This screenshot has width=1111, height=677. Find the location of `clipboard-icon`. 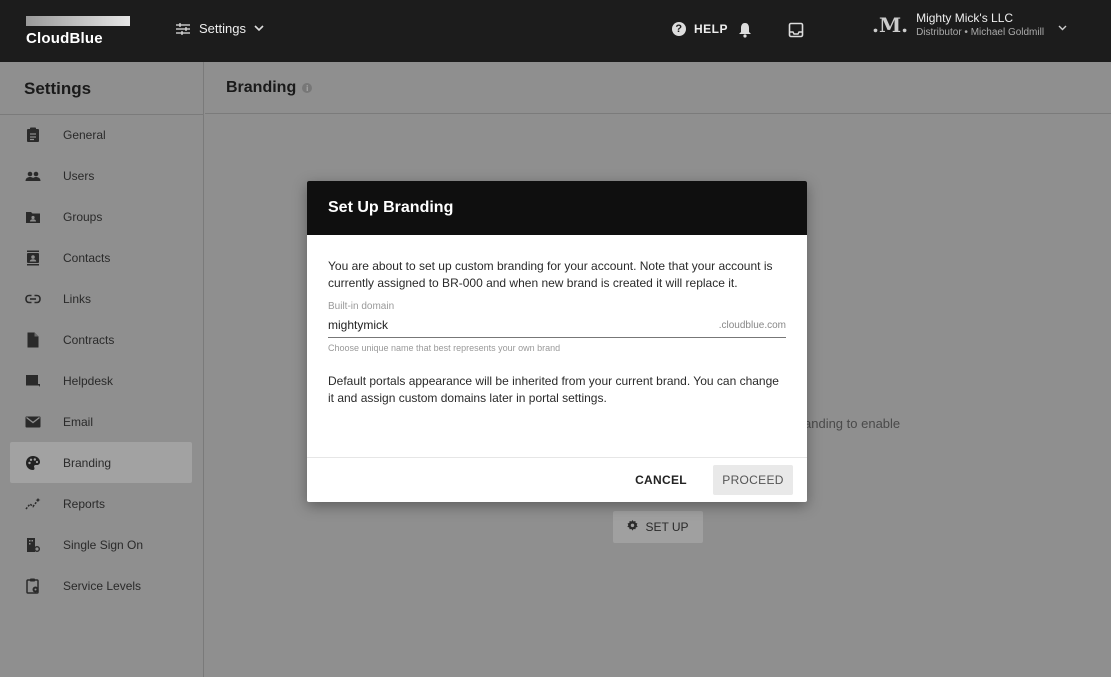

clipboard-icon is located at coordinates (33, 135).